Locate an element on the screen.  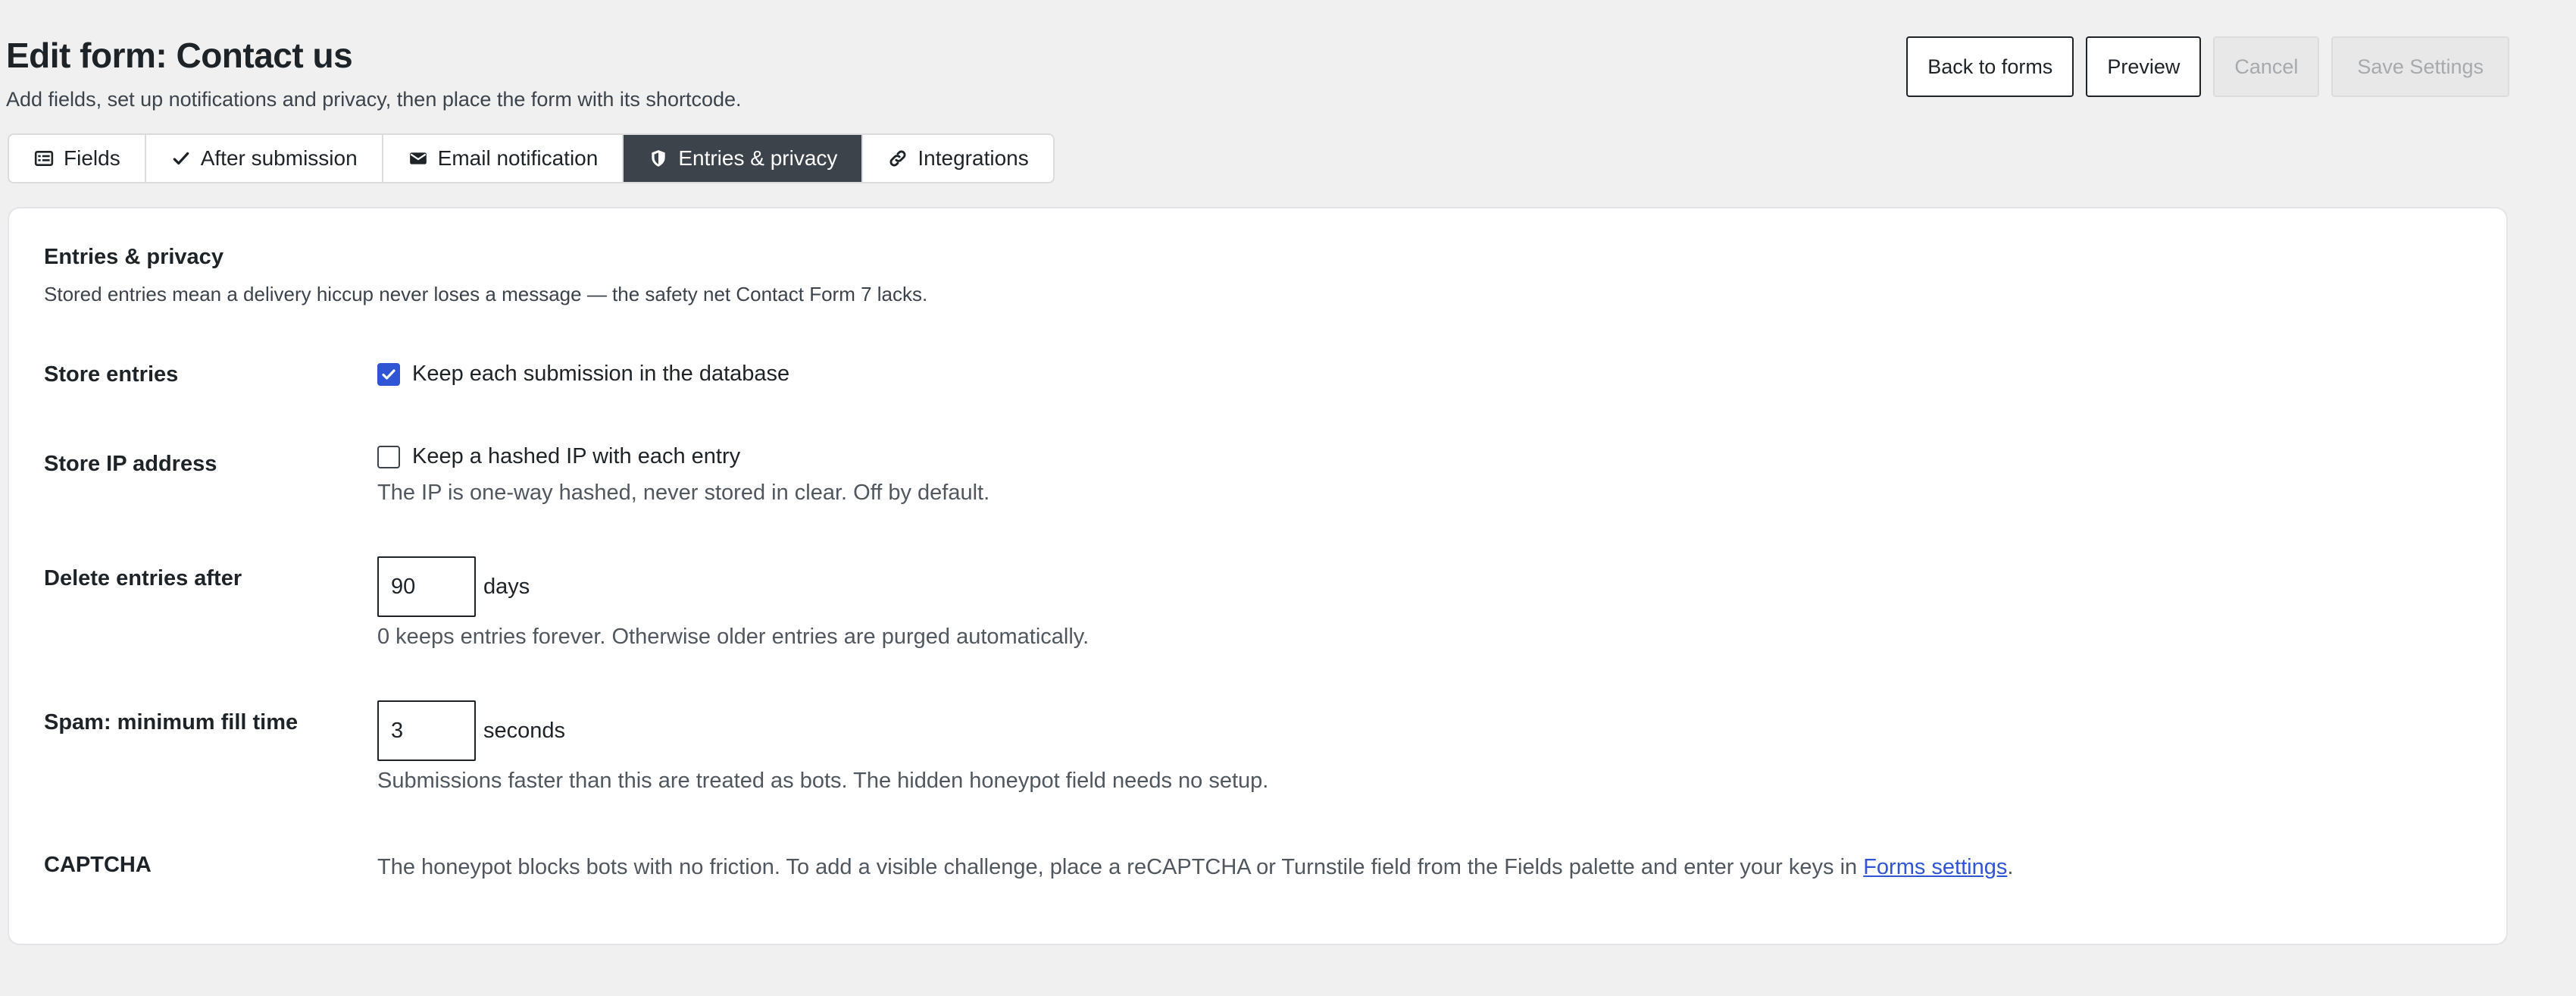
section-title: Entries & privacy is located at coordinates (134, 257).